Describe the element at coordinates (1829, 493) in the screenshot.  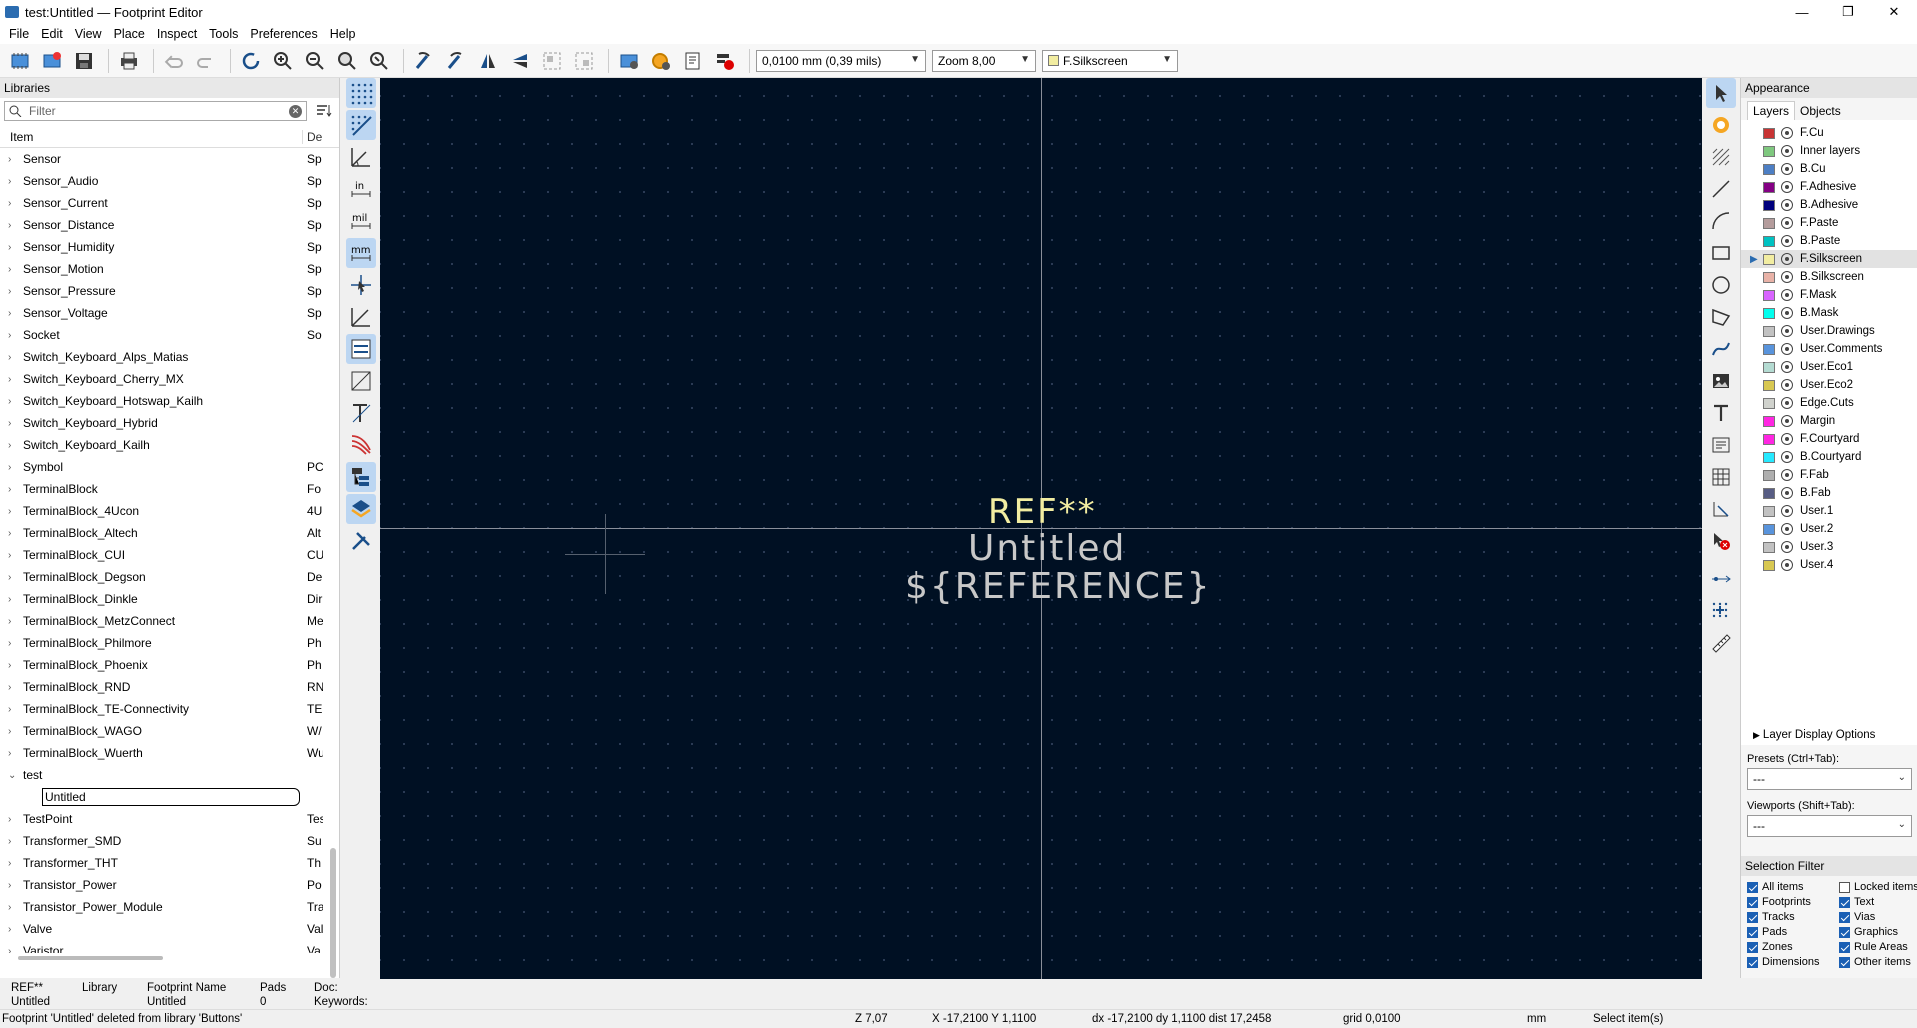
I see `layer-row: B.Fab` at that location.